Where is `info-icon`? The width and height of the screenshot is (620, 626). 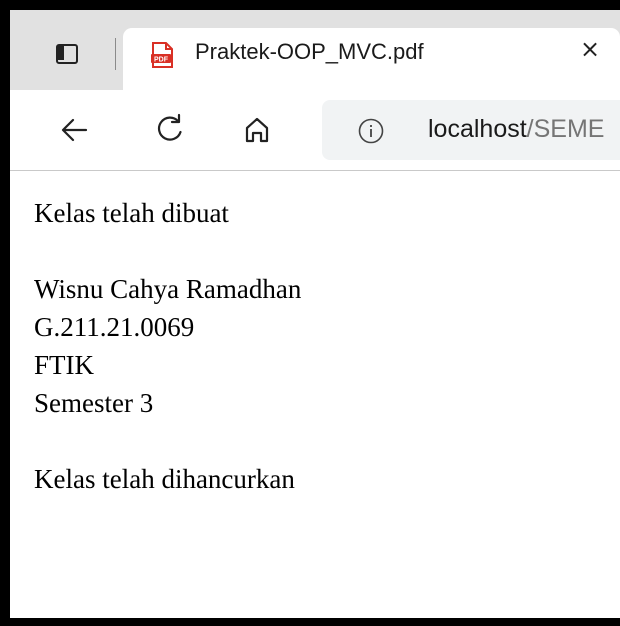
info-icon is located at coordinates (371, 131).